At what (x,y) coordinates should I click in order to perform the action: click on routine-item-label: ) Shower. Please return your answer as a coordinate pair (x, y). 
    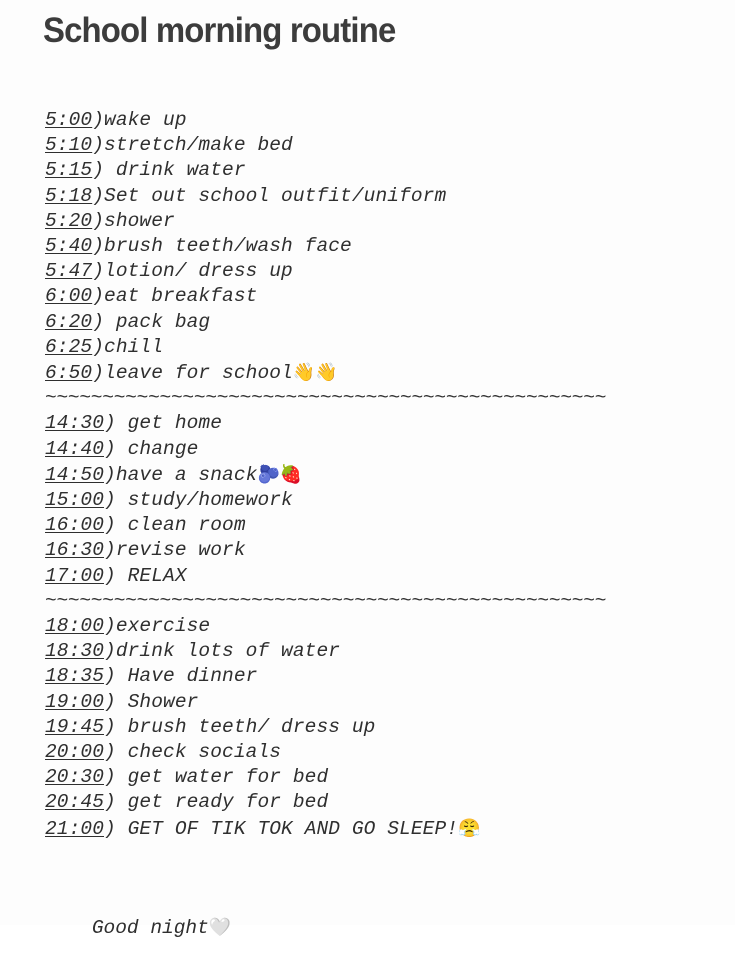
    Looking at the image, I should click on (151, 701).